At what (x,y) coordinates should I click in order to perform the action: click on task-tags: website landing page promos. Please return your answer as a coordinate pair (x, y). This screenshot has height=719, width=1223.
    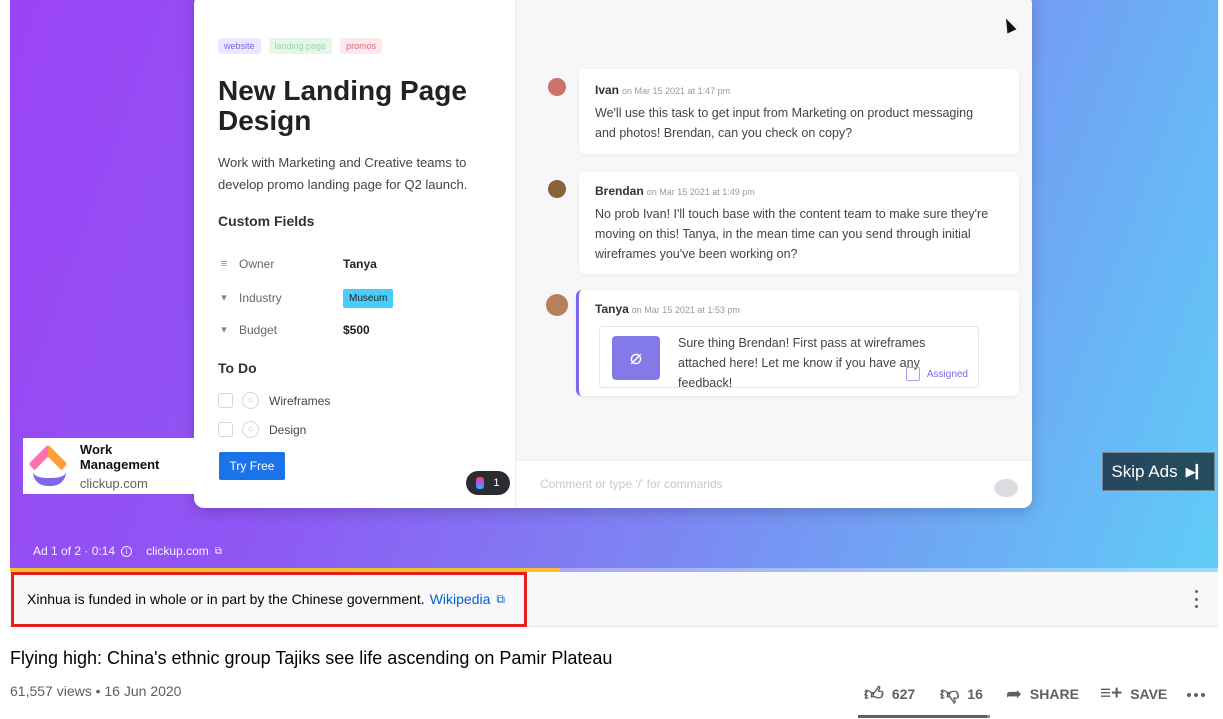
    Looking at the image, I should click on (300, 46).